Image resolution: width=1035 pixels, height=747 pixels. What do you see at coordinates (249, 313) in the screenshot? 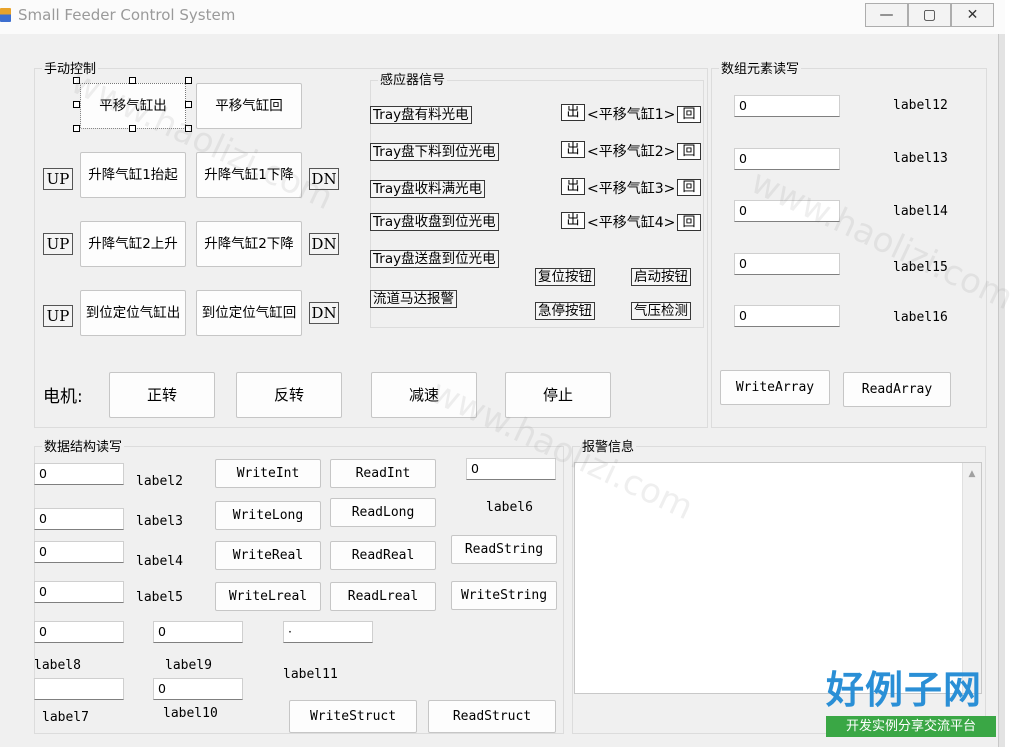
I see `position-cylinder-back-button: 到位定位气缸回` at bounding box center [249, 313].